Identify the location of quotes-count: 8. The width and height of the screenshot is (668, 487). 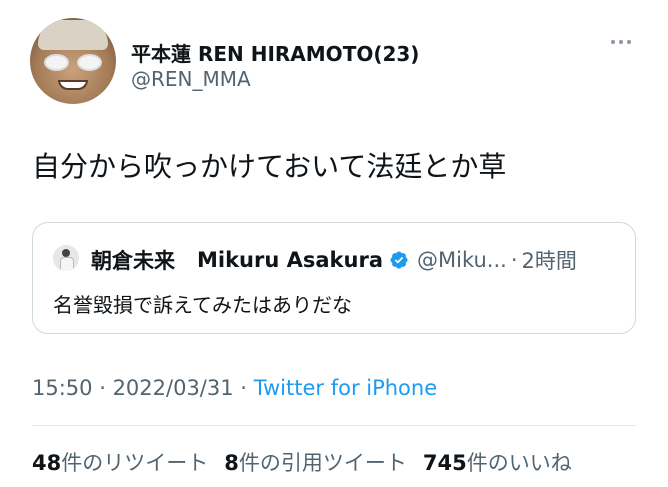
(231, 463).